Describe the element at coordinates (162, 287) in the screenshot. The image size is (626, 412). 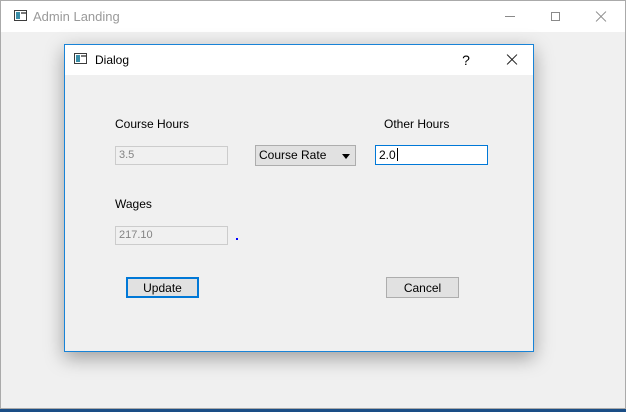
I see `update-button: Update` at that location.